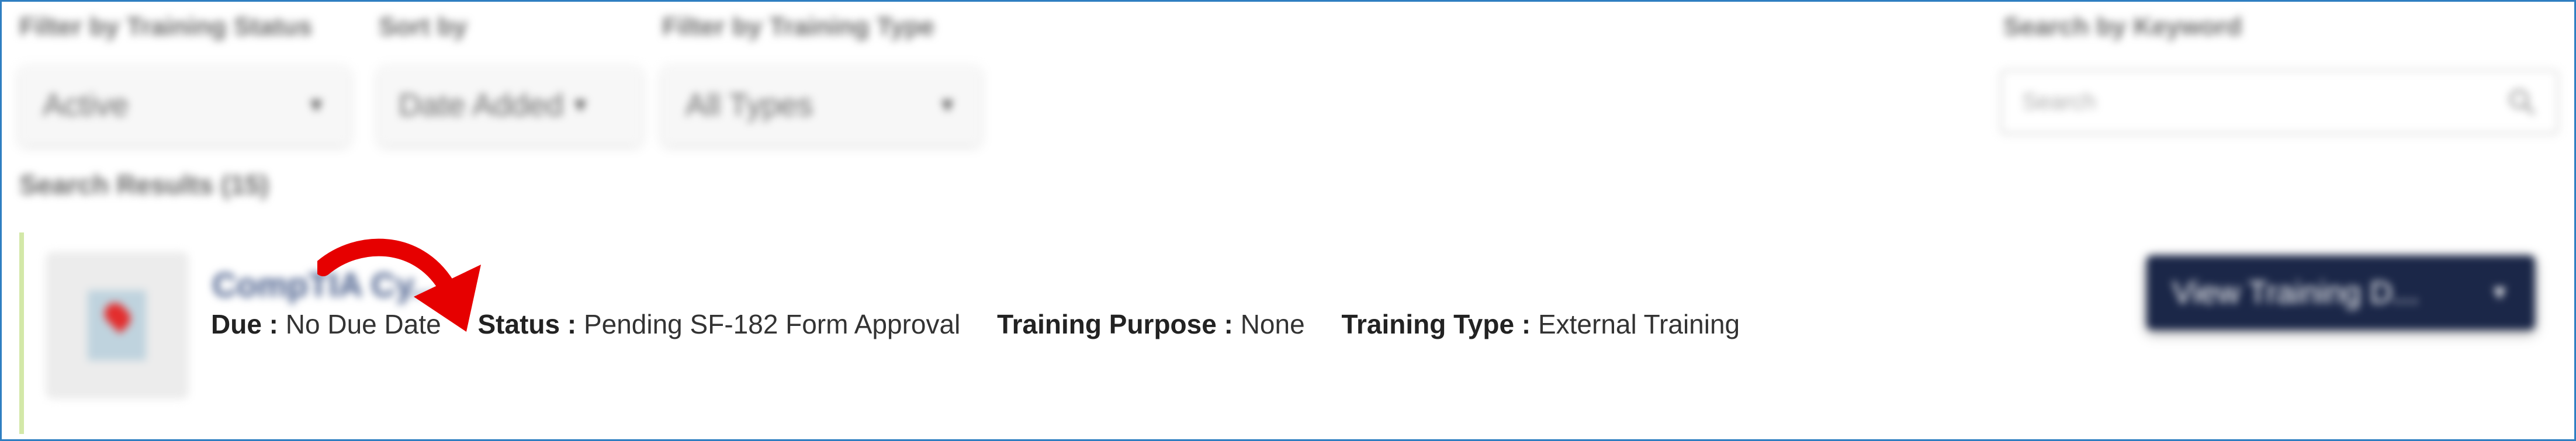 This screenshot has height=441, width=2576. What do you see at coordinates (1541, 324) in the screenshot?
I see `training-type-field: Training Type : External Training` at bounding box center [1541, 324].